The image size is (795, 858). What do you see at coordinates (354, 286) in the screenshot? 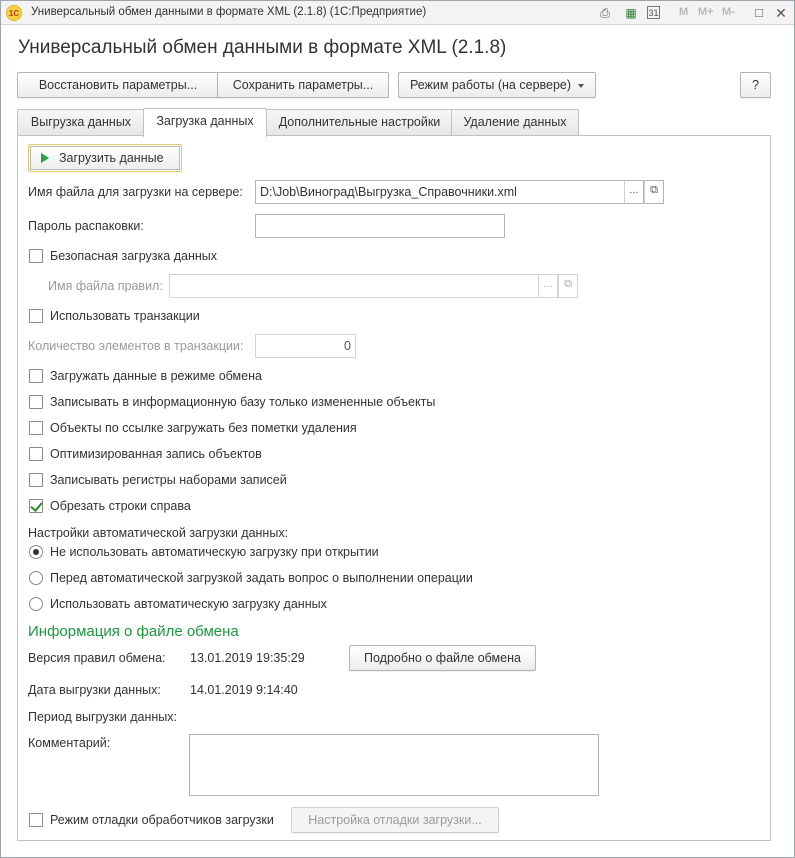
I see `rules-file-input` at bounding box center [354, 286].